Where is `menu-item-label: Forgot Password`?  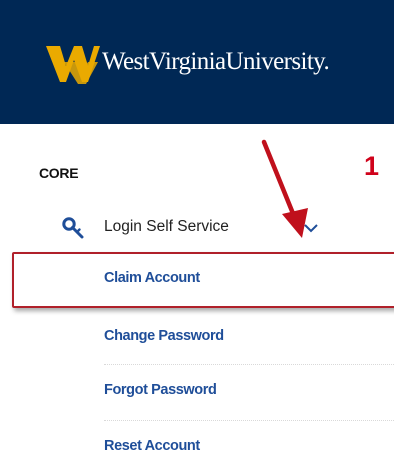 menu-item-label: Forgot Password is located at coordinates (160, 390).